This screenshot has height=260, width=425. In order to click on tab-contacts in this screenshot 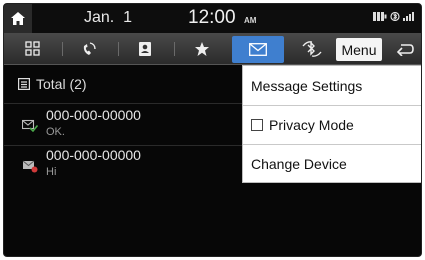, I will do `click(145, 49)`.